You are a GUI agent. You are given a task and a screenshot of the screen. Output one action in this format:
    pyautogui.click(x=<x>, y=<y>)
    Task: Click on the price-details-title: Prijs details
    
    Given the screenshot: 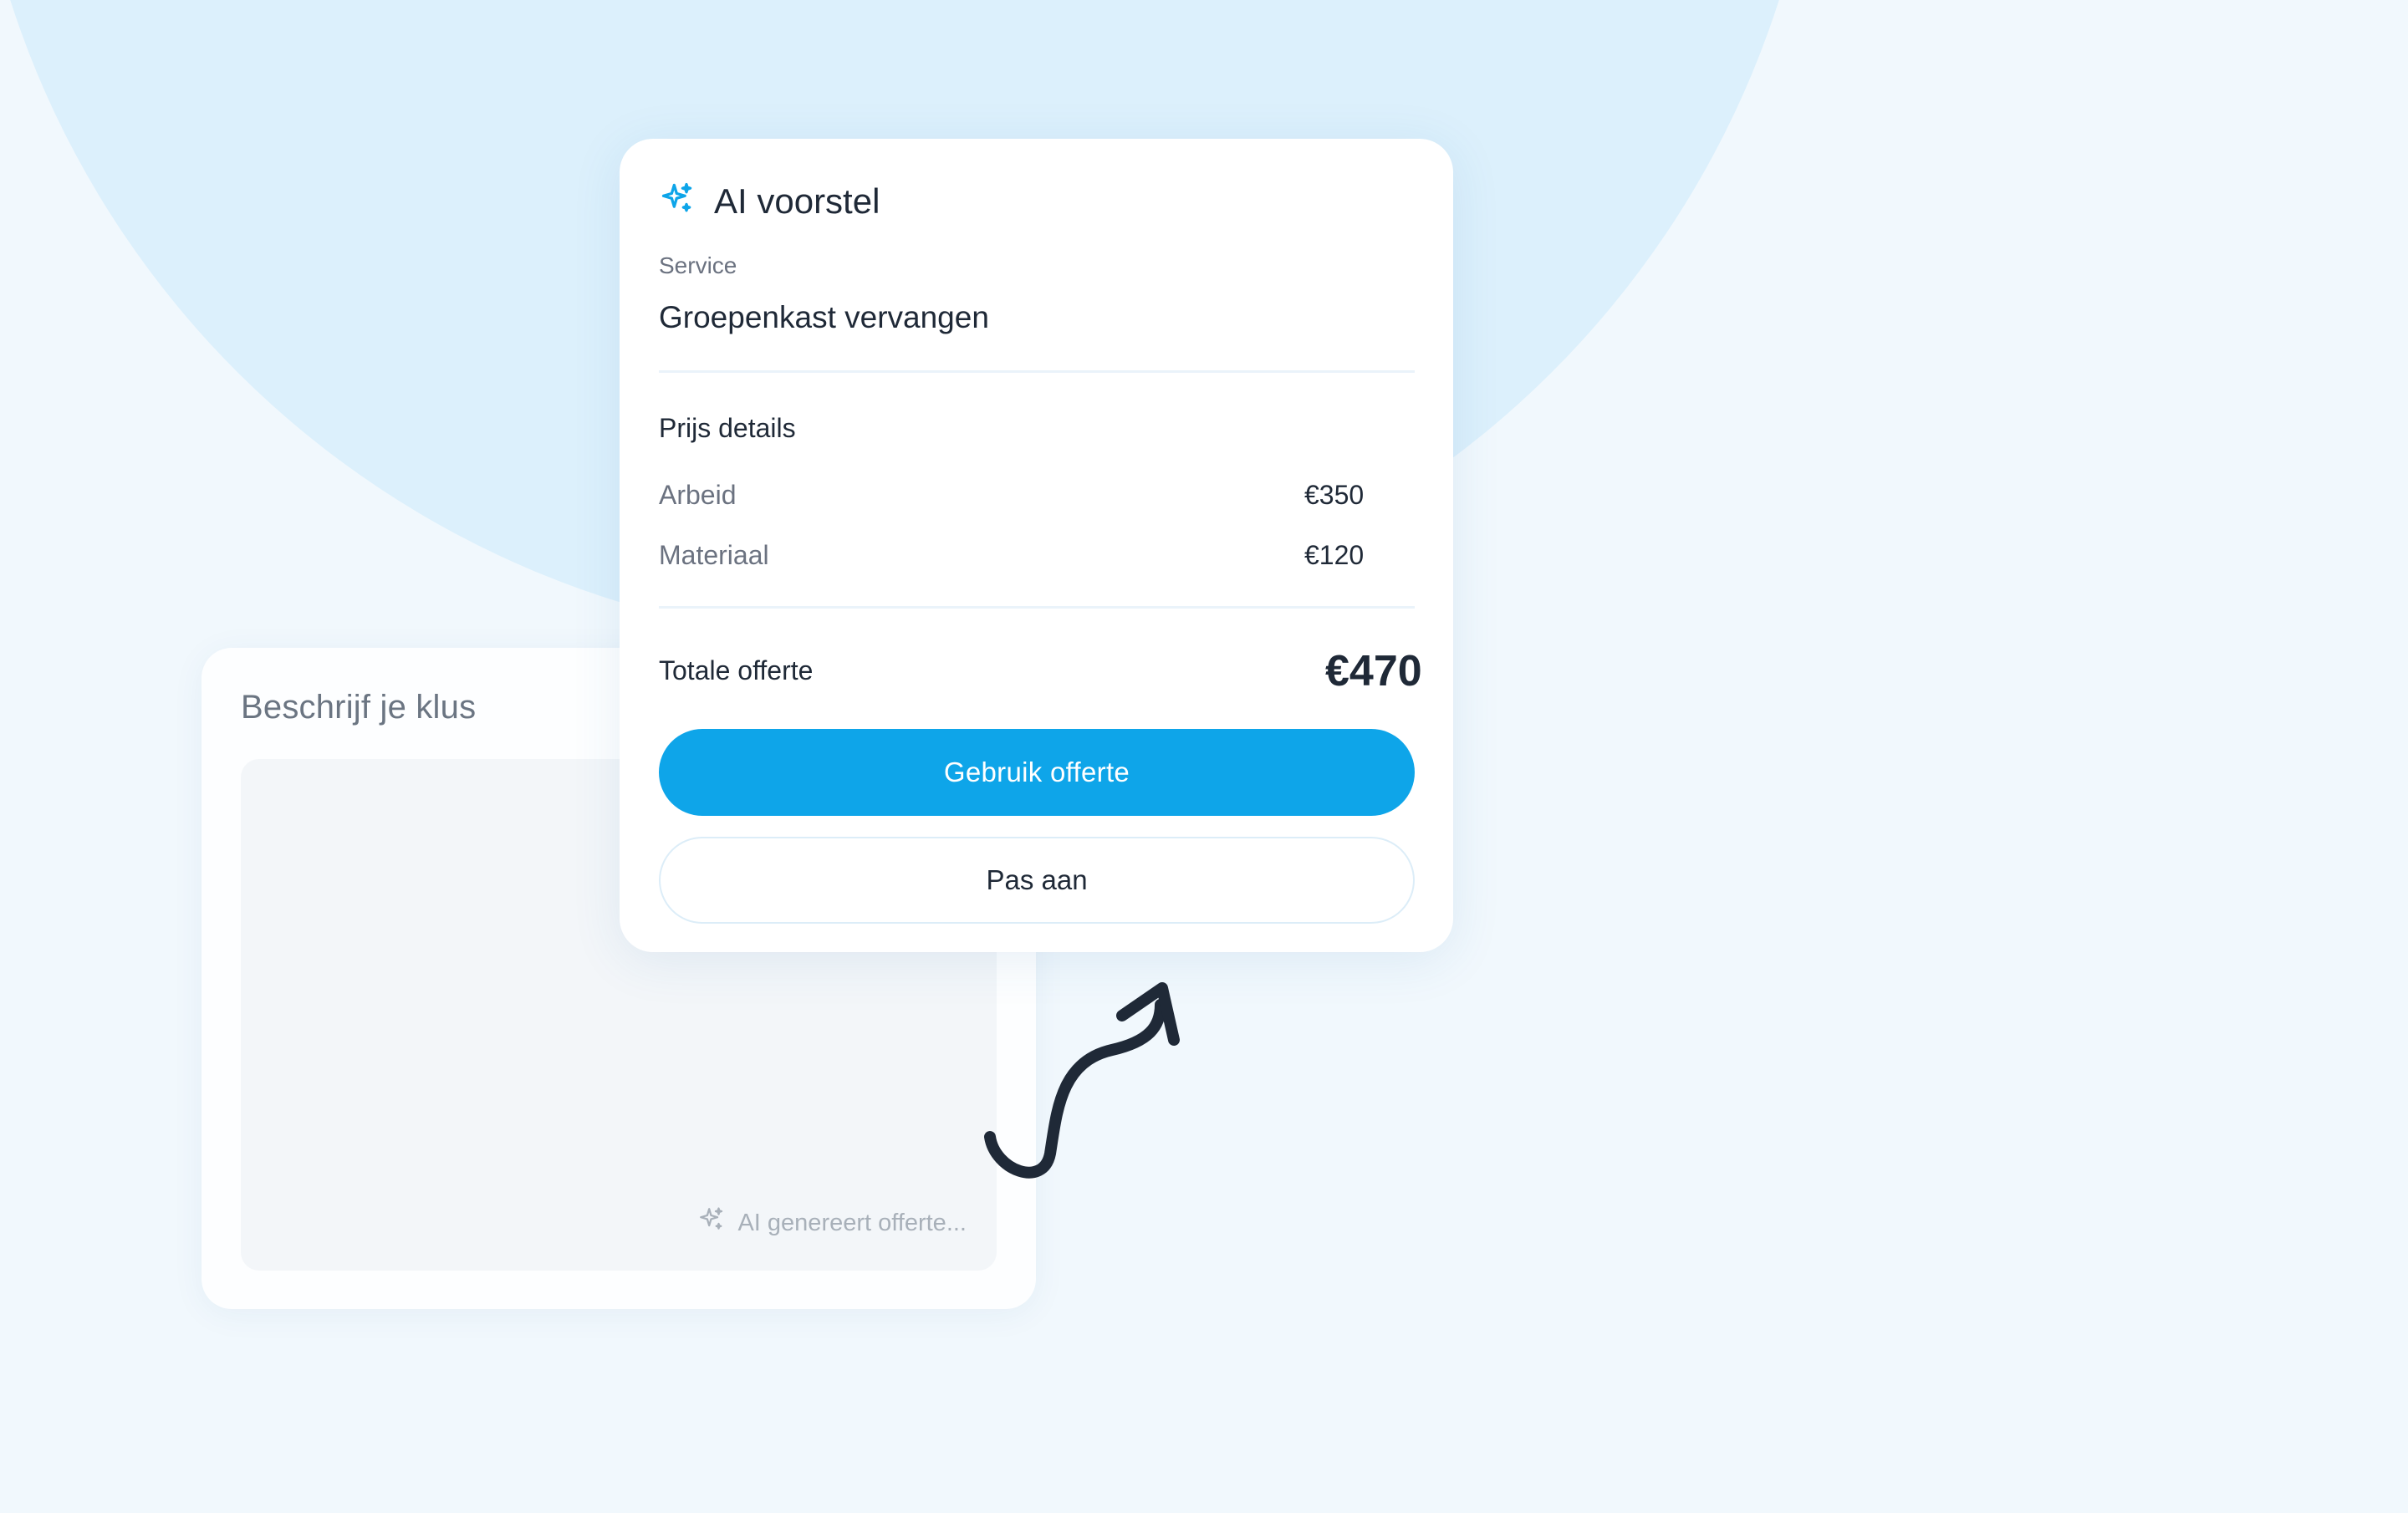 What is the action you would take?
    pyautogui.click(x=728, y=428)
    